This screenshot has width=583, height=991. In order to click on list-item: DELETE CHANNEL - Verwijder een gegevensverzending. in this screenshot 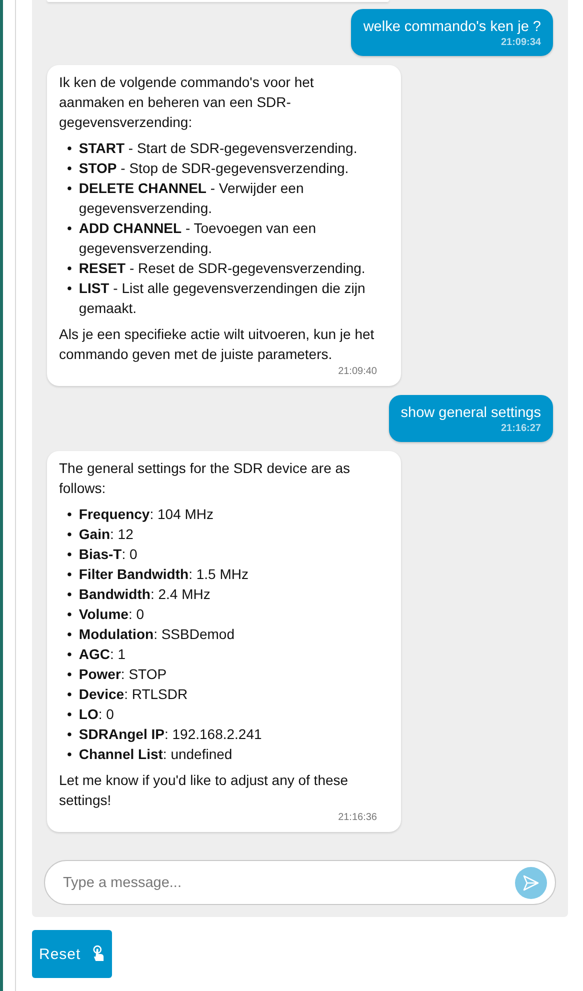, I will do `click(191, 198)`.